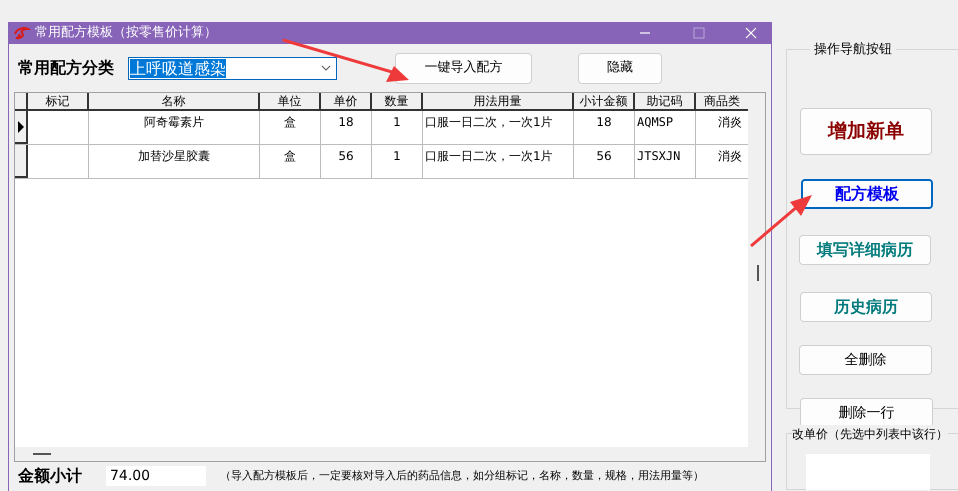  I want to click on column-header: 标记, so click(58, 101).